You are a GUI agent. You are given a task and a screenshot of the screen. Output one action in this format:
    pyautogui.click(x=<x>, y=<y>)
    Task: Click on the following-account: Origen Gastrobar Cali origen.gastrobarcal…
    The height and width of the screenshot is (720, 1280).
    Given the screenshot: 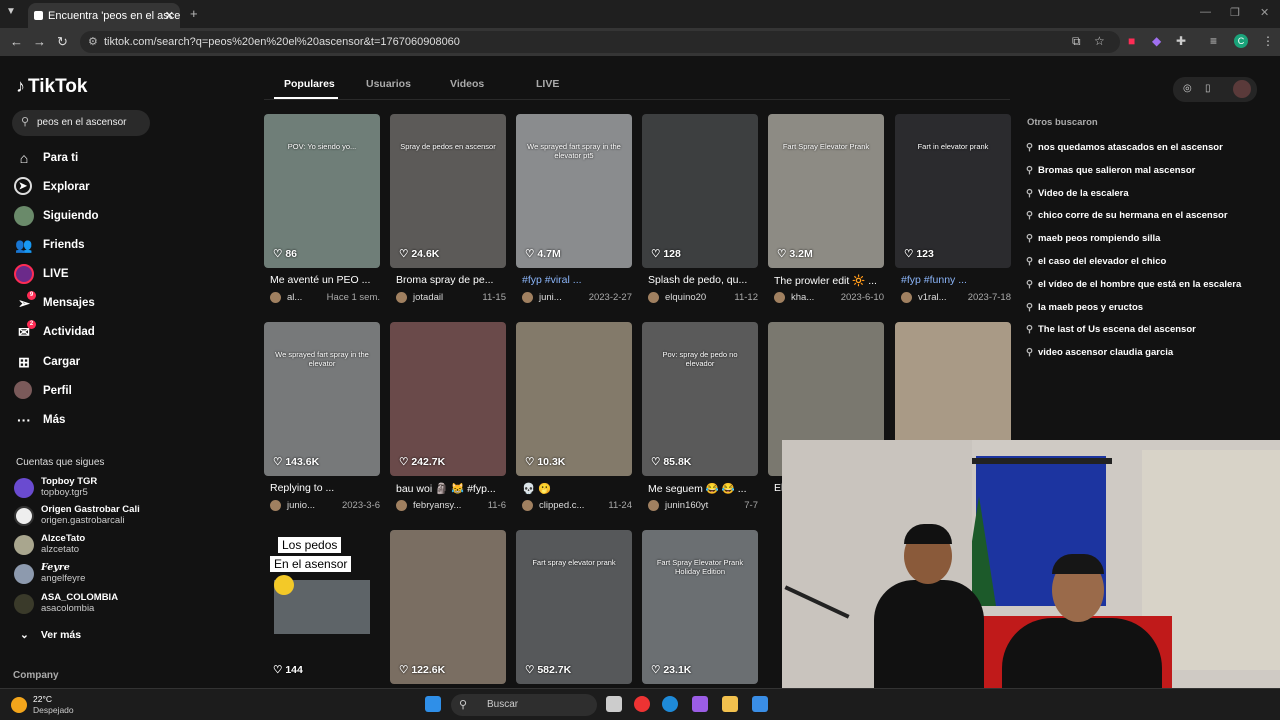 What is the action you would take?
    pyautogui.click(x=87, y=516)
    